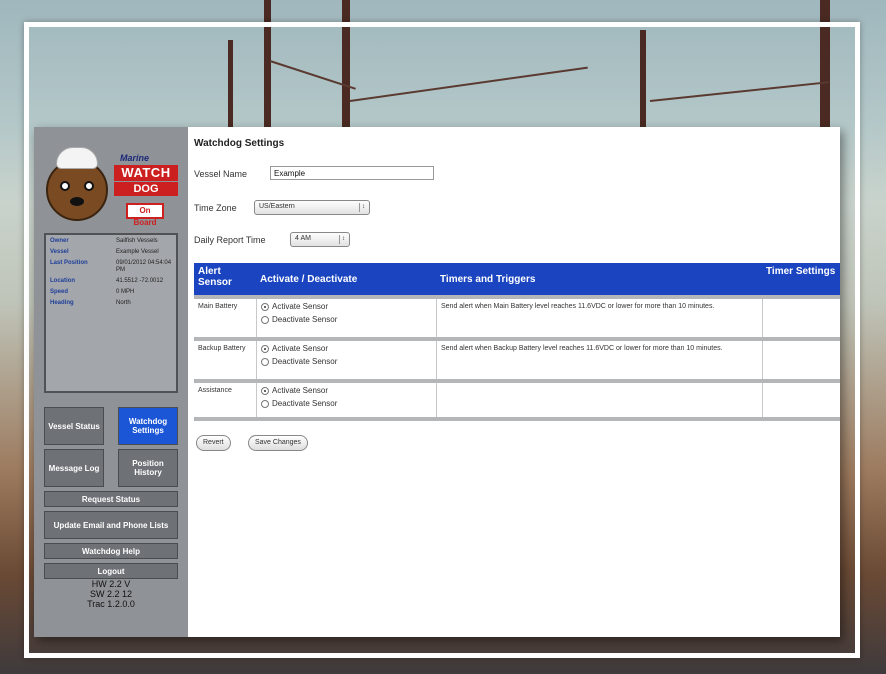 Image resolution: width=886 pixels, height=674 pixels. Describe the element at coordinates (221, 174) in the screenshot. I see `vessel-name-label: Vessel Name` at that location.